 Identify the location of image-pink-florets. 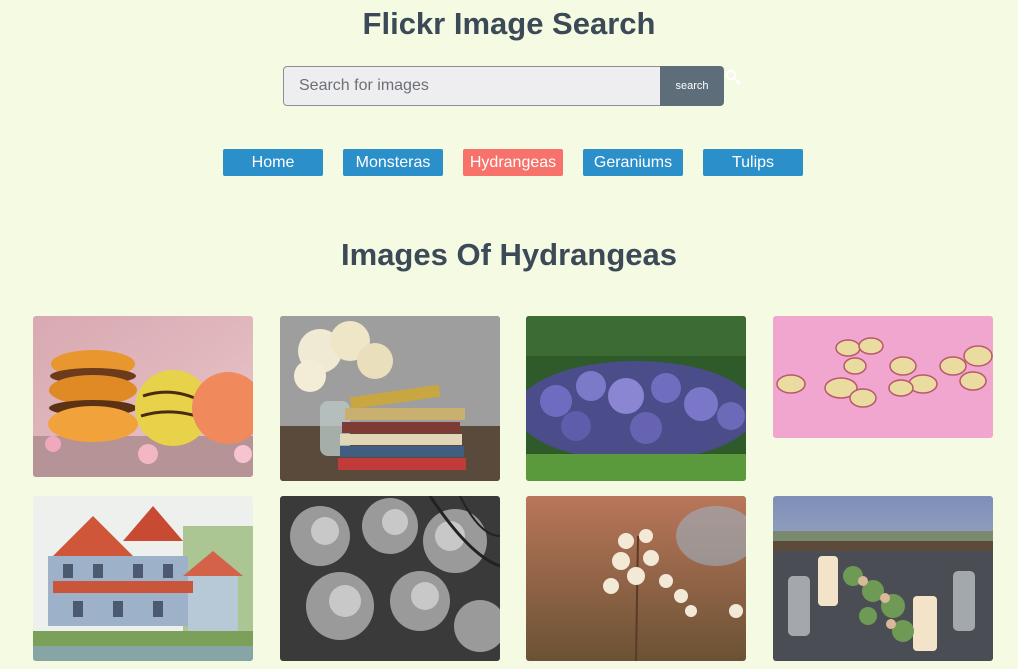
(883, 377).